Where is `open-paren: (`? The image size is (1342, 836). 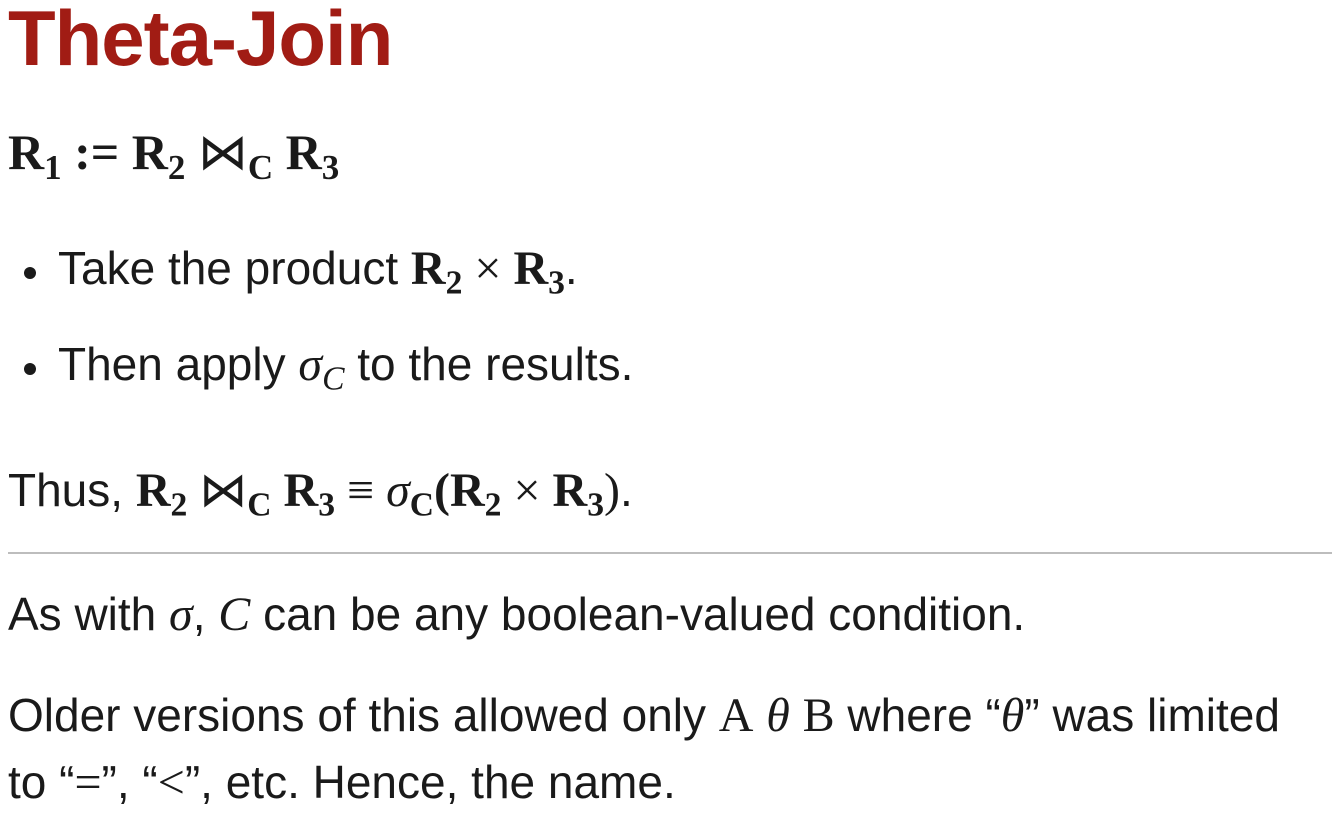
open-paren: ( is located at coordinates (442, 490).